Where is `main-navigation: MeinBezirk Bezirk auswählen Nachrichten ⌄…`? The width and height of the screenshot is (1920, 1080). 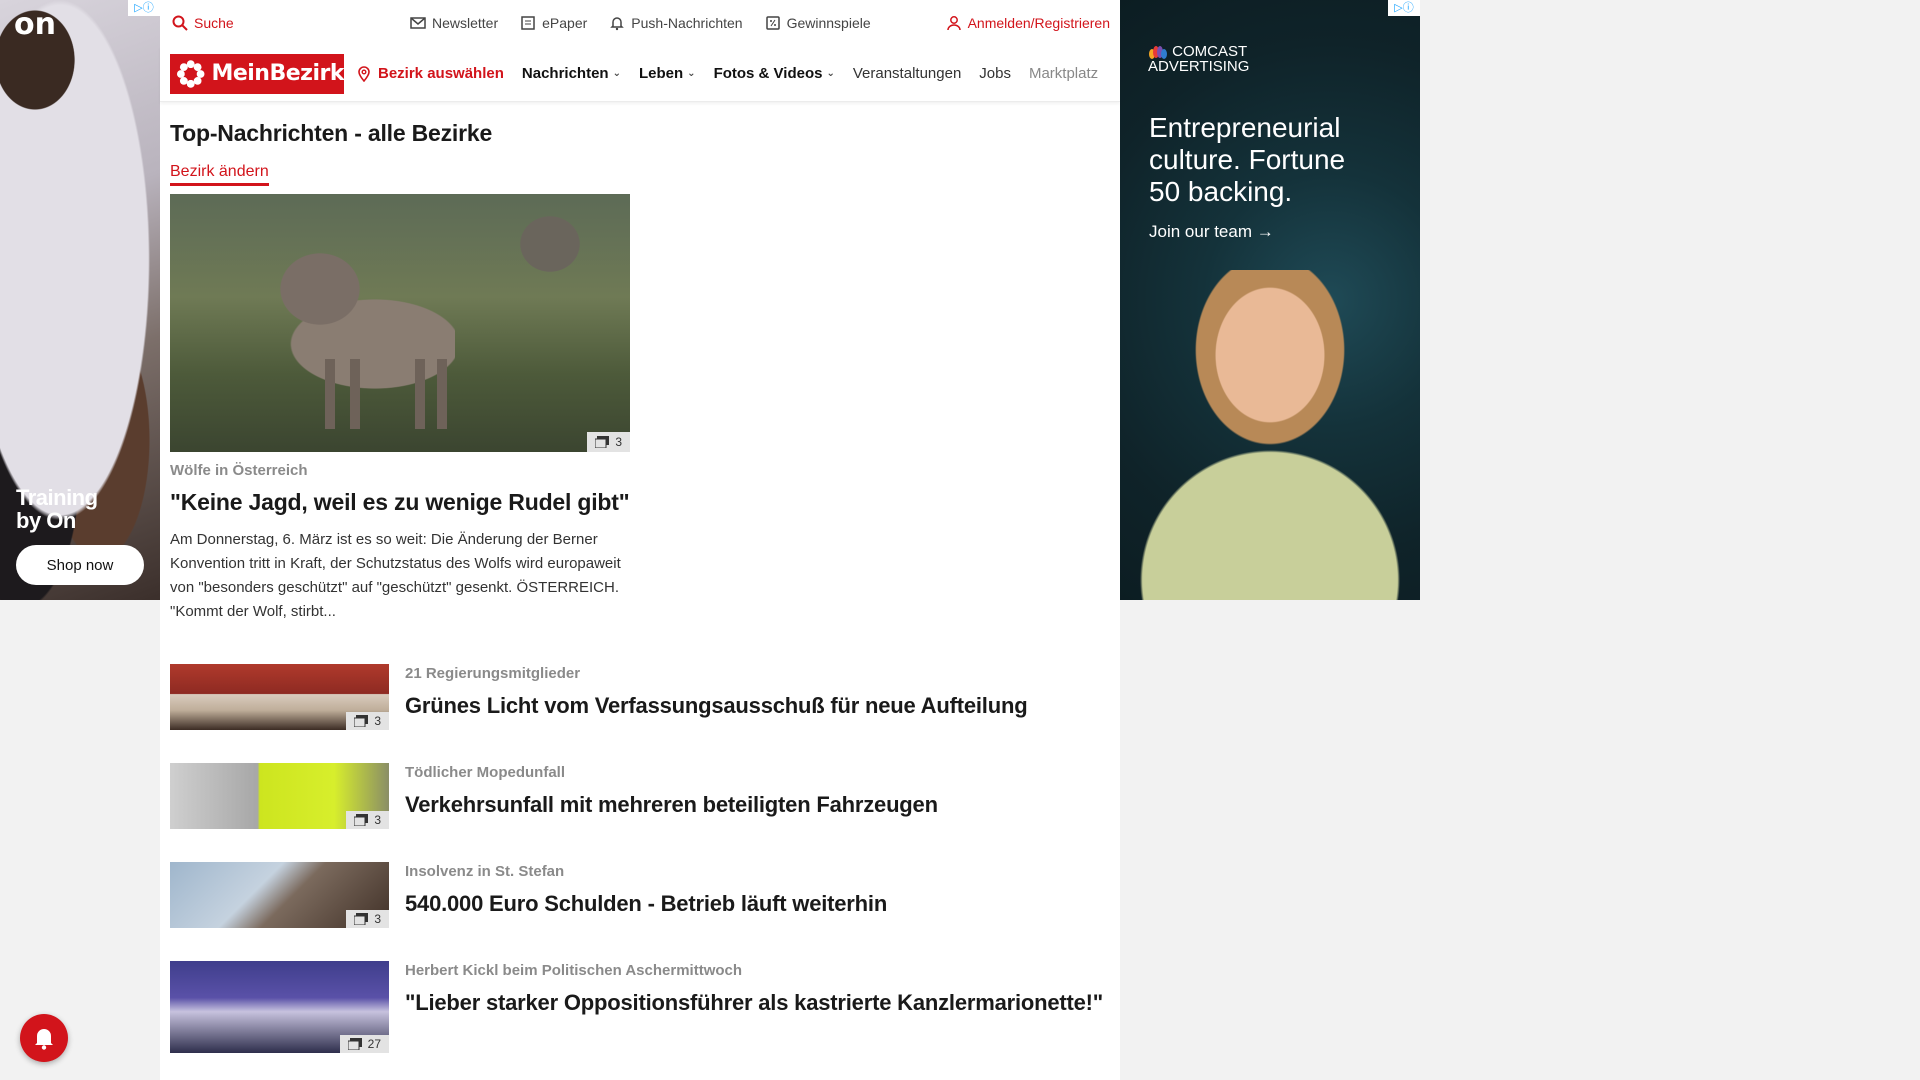
main-navigation: MeinBezirk Bezirk auswählen Nachrichten ⌄… is located at coordinates (640, 74).